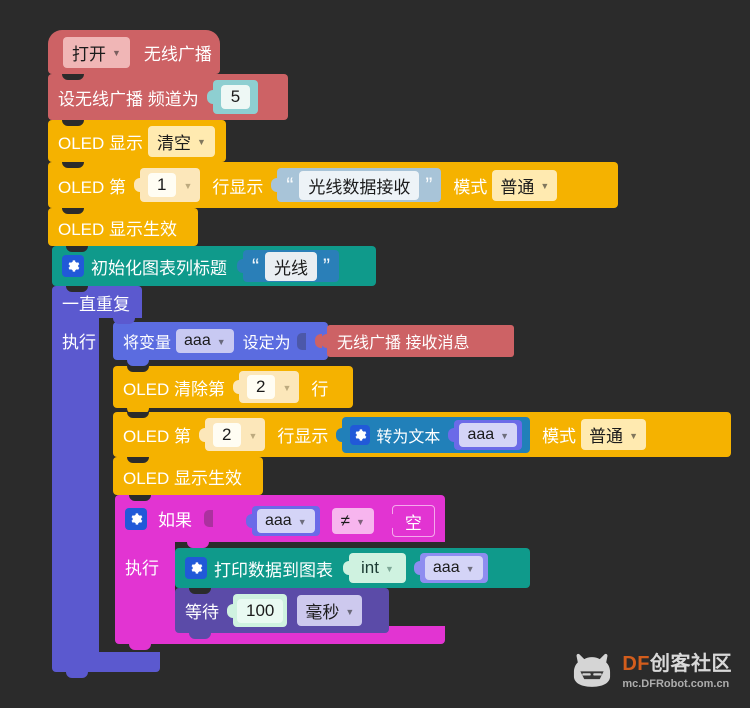 This screenshot has width=750, height=708. I want to click on to-text-variable-block: aaa ▼, so click(488, 434).